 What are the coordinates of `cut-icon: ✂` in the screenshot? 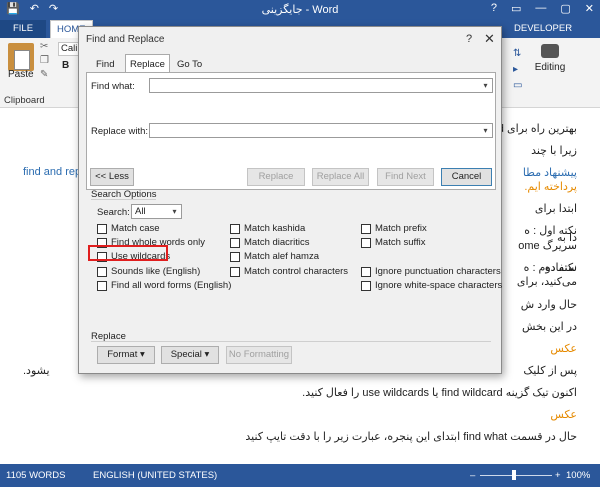 It's located at (44, 46).